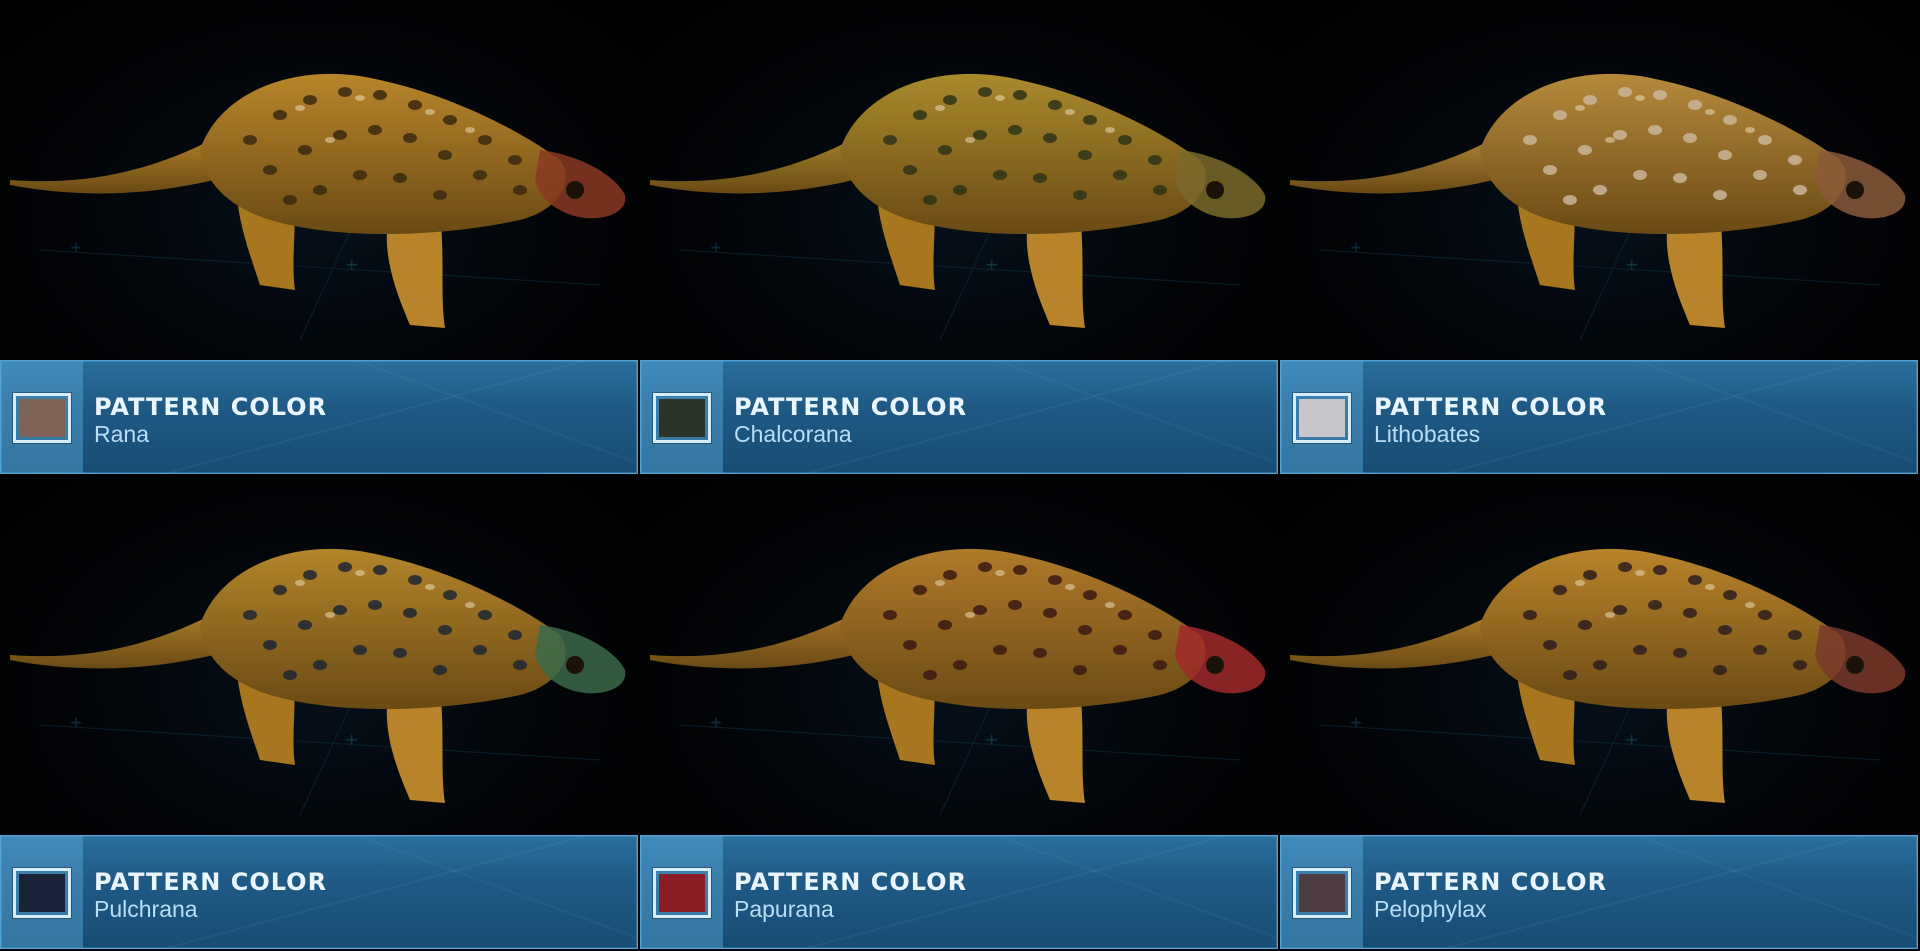 The width and height of the screenshot is (1920, 951). I want to click on pattern-name: Papurana, so click(784, 909).